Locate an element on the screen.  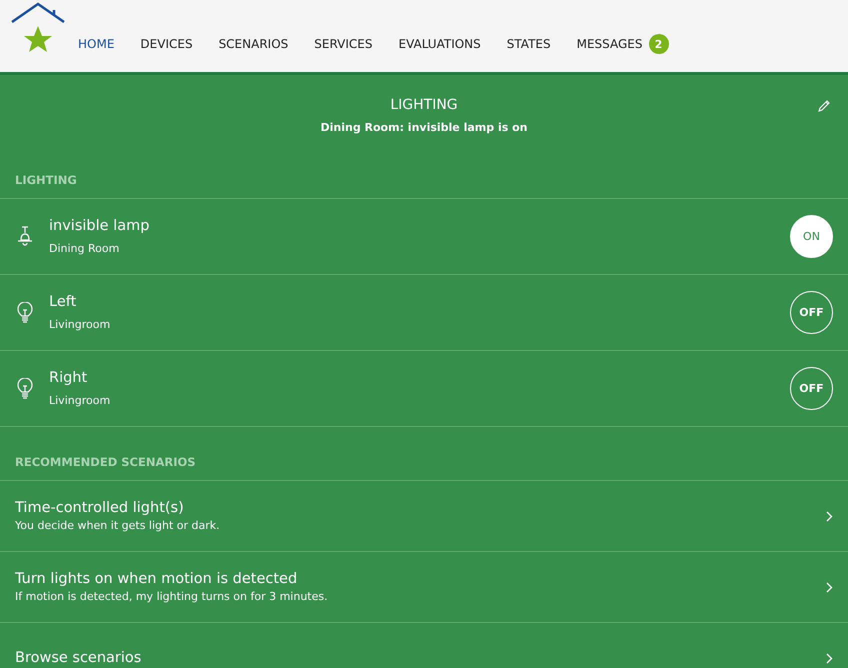
scenario-item: Browse scenarios is located at coordinates (424, 645).